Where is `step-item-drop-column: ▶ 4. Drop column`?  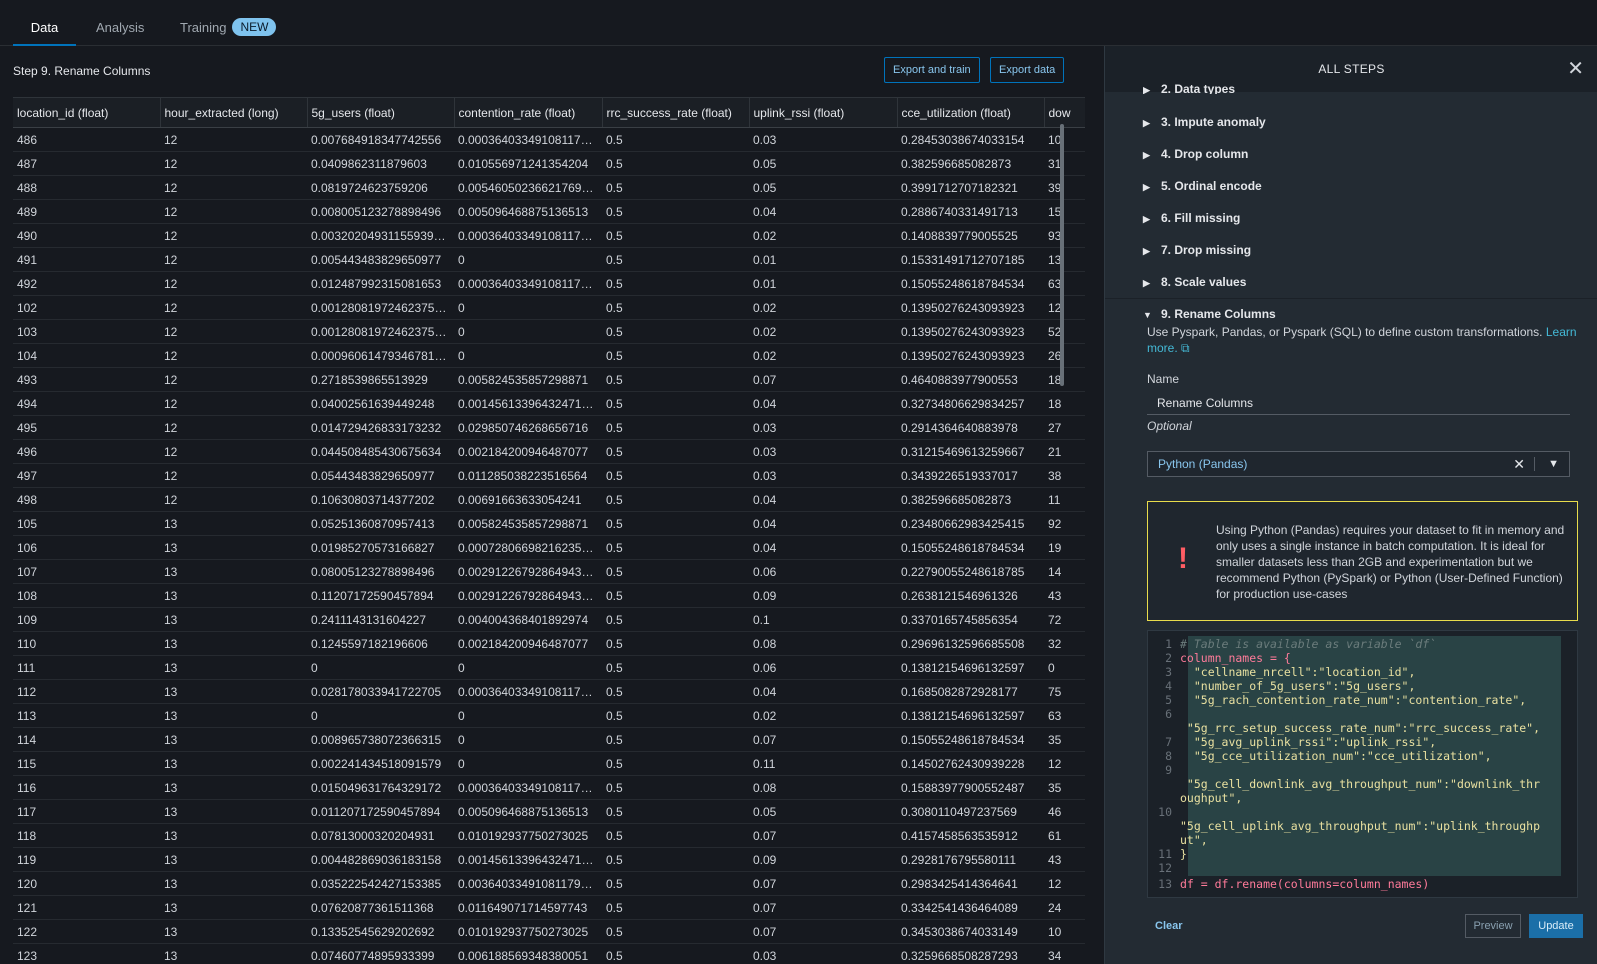 step-item-drop-column: ▶ 4. Drop column is located at coordinates (1195, 157).